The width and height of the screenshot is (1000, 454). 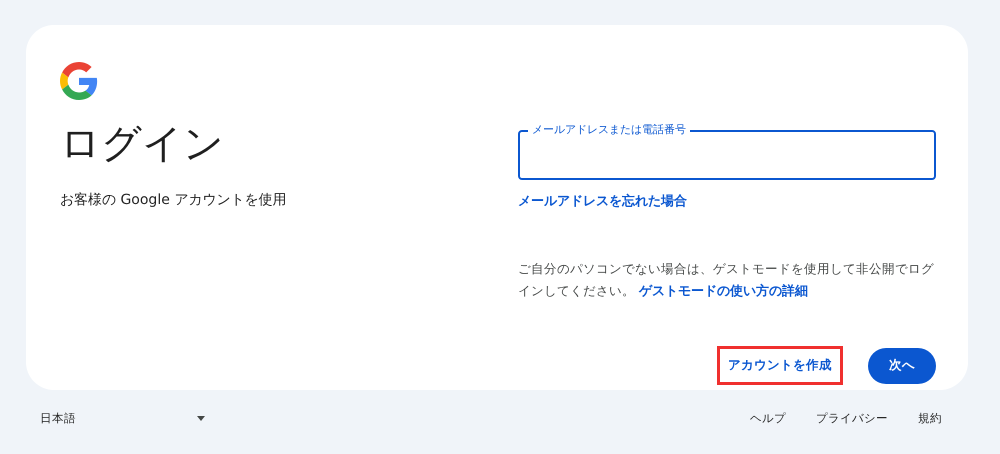 What do you see at coordinates (174, 200) in the screenshot?
I see `subtitle: お客様の Google アカウントを使用` at bounding box center [174, 200].